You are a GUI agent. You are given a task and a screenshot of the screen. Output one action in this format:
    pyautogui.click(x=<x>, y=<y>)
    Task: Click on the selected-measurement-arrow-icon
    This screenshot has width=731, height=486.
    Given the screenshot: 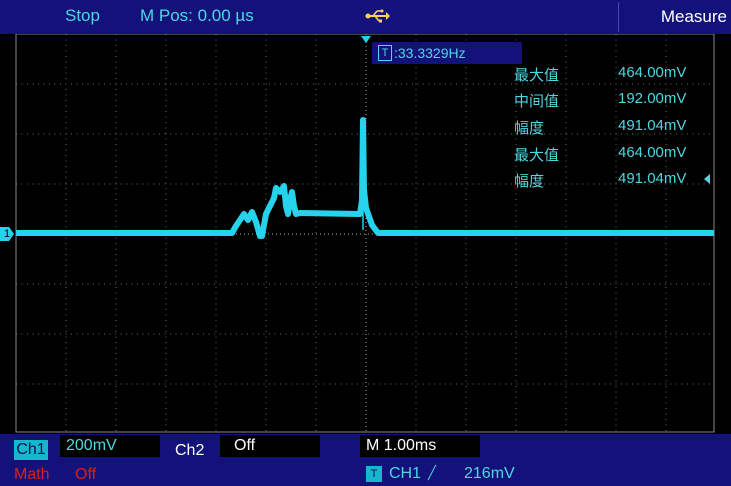 What is the action you would take?
    pyautogui.click(x=707, y=179)
    